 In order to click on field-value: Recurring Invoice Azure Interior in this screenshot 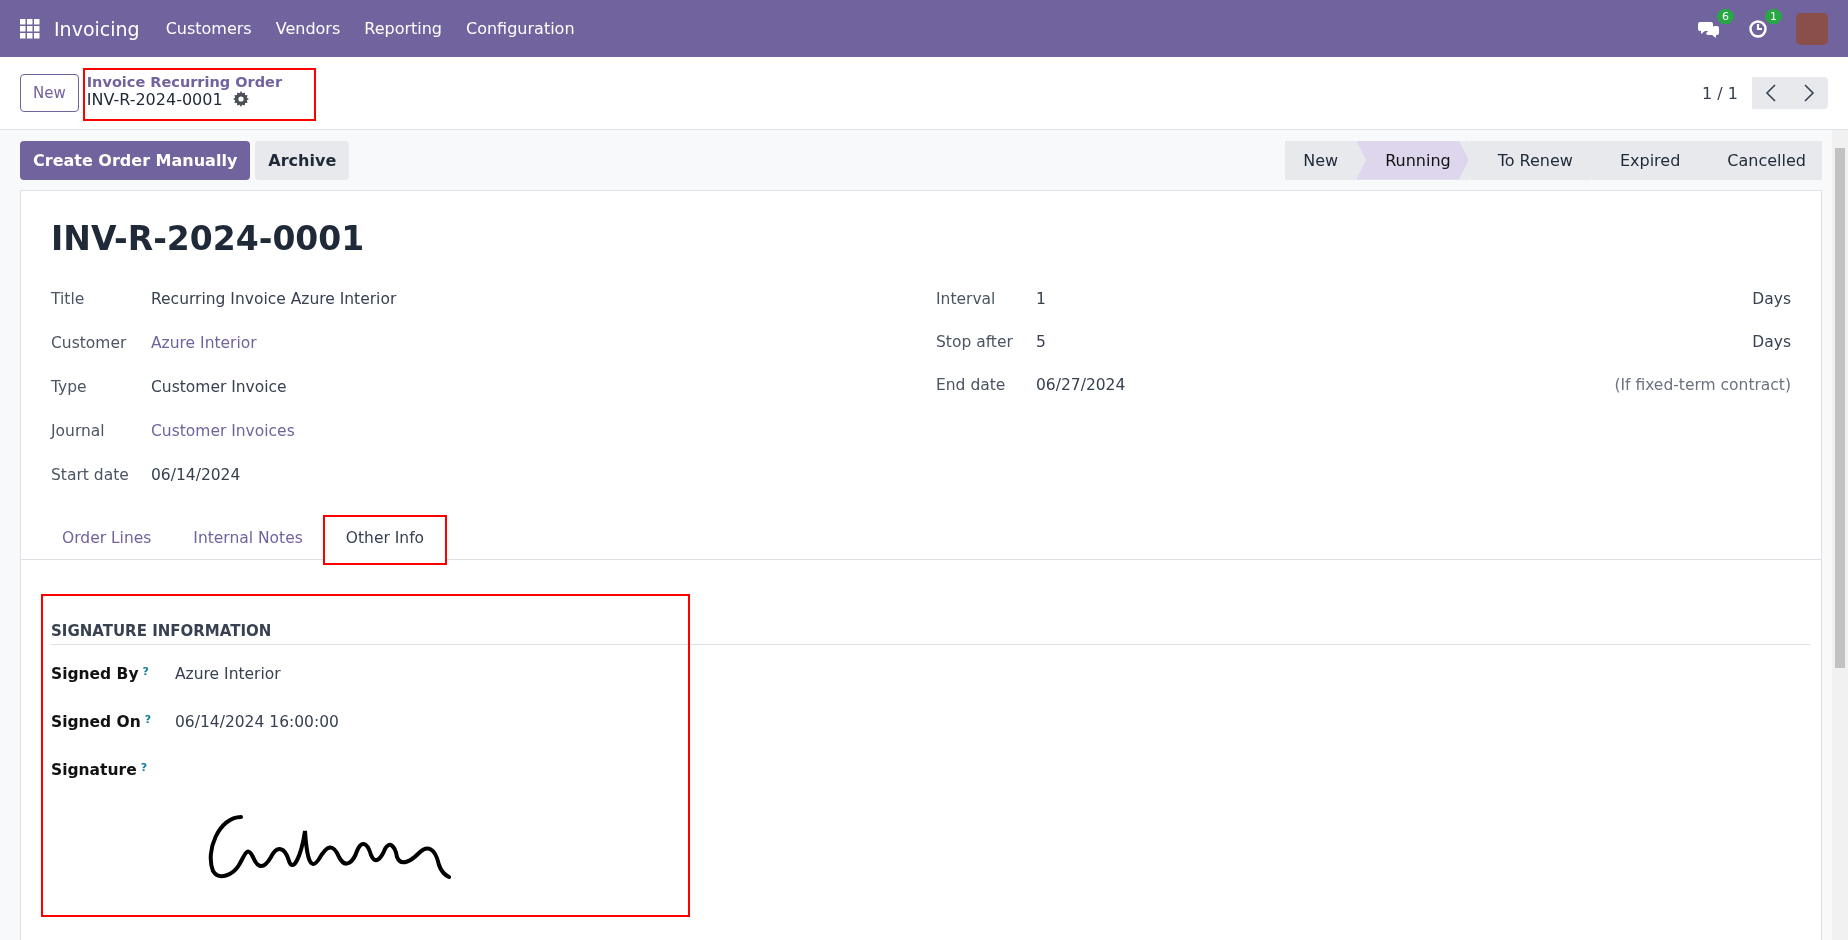, I will do `click(274, 298)`.